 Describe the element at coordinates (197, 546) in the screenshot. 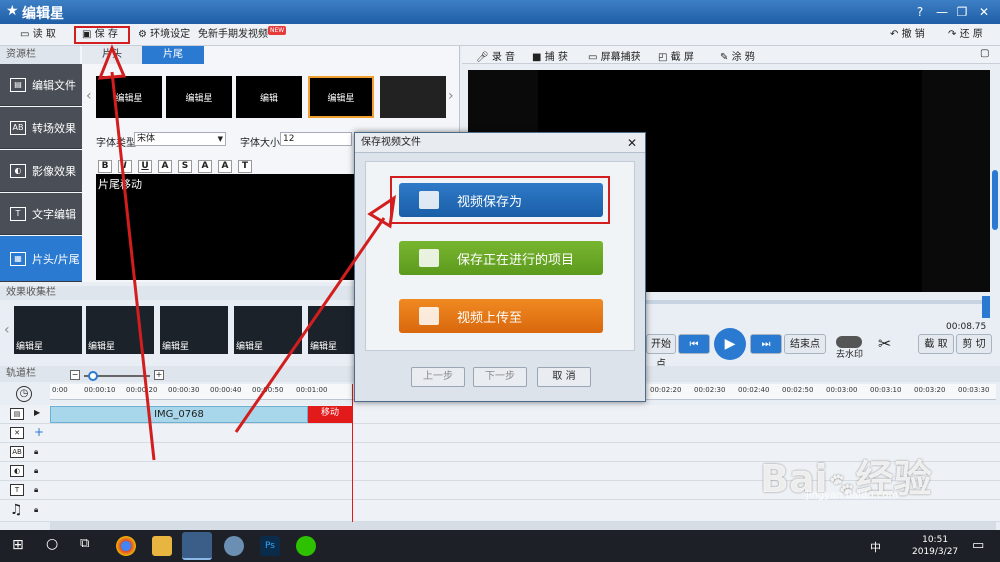

I see `editor-app-icon` at that location.